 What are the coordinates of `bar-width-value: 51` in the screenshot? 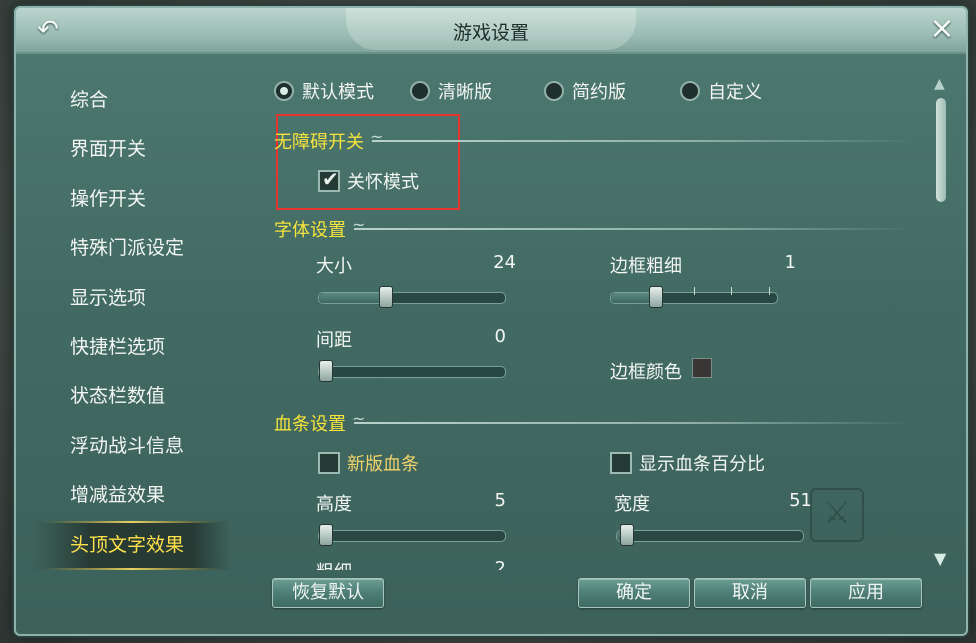 It's located at (800, 500).